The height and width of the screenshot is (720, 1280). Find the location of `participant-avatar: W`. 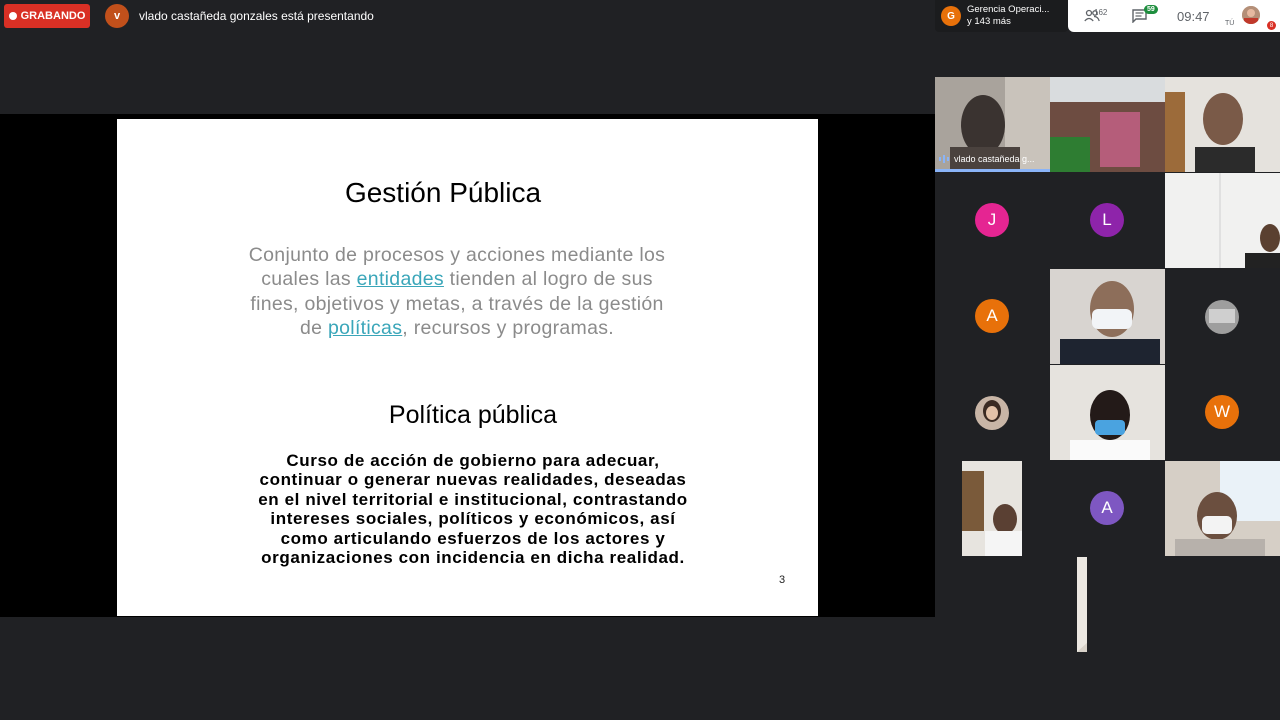

participant-avatar: W is located at coordinates (1222, 412).